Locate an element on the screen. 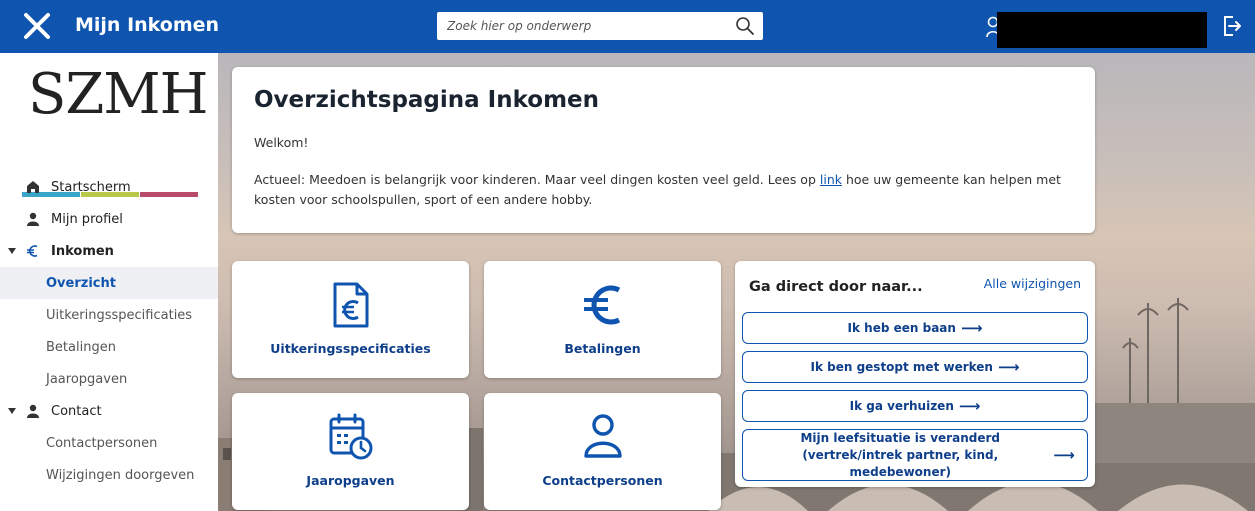 The width and height of the screenshot is (1255, 511). stopped-working-button: Ik ben gestopt met werken ⟶ is located at coordinates (915, 367).